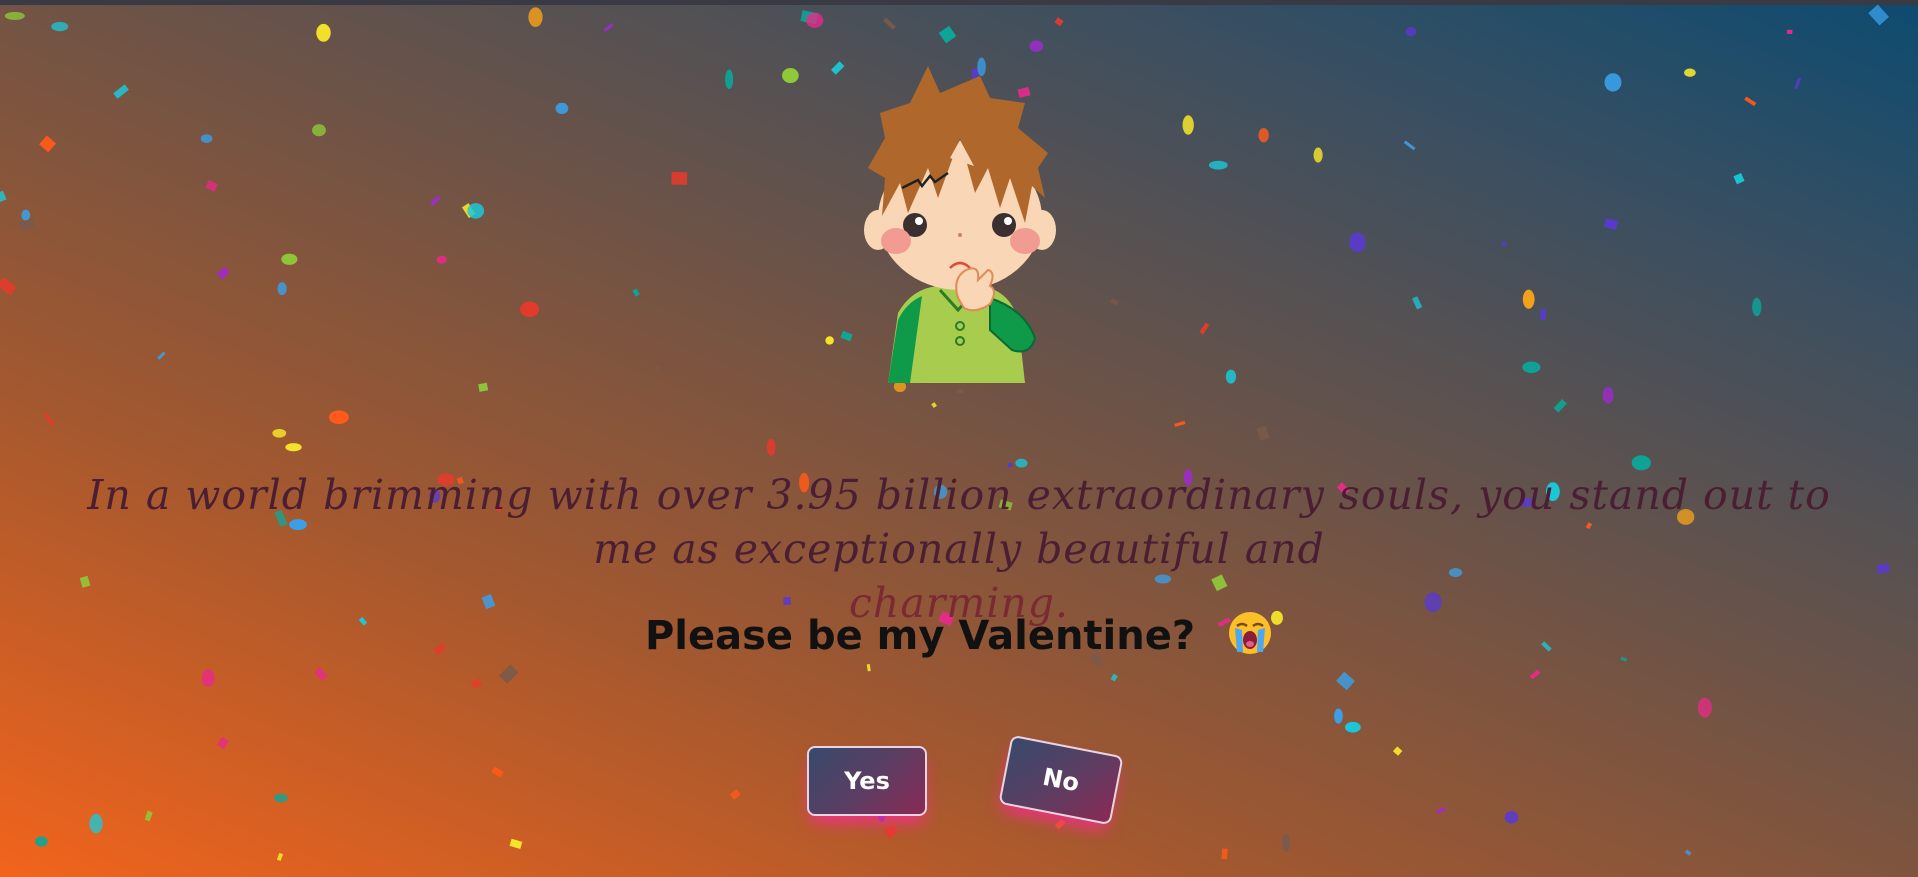 This screenshot has width=1918, height=877. Describe the element at coordinates (960, 224) in the screenshot. I see `thinking-boy-character-icon` at that location.